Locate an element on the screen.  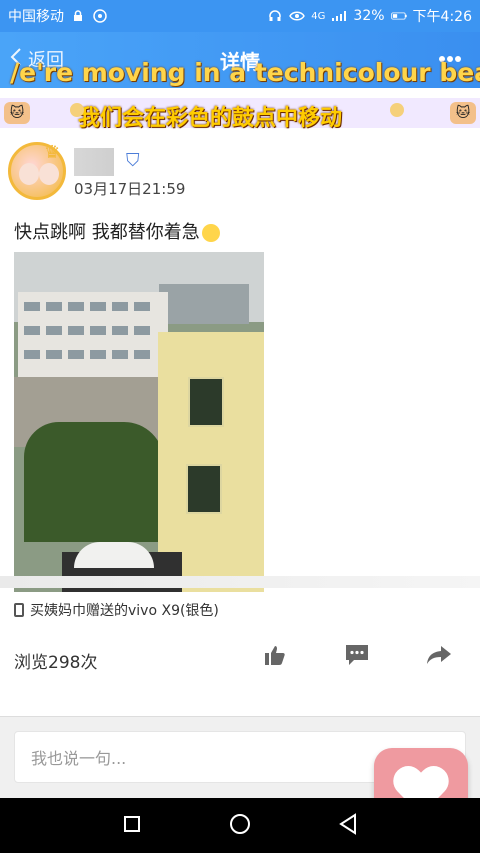
share-button is located at coordinates (439, 657).